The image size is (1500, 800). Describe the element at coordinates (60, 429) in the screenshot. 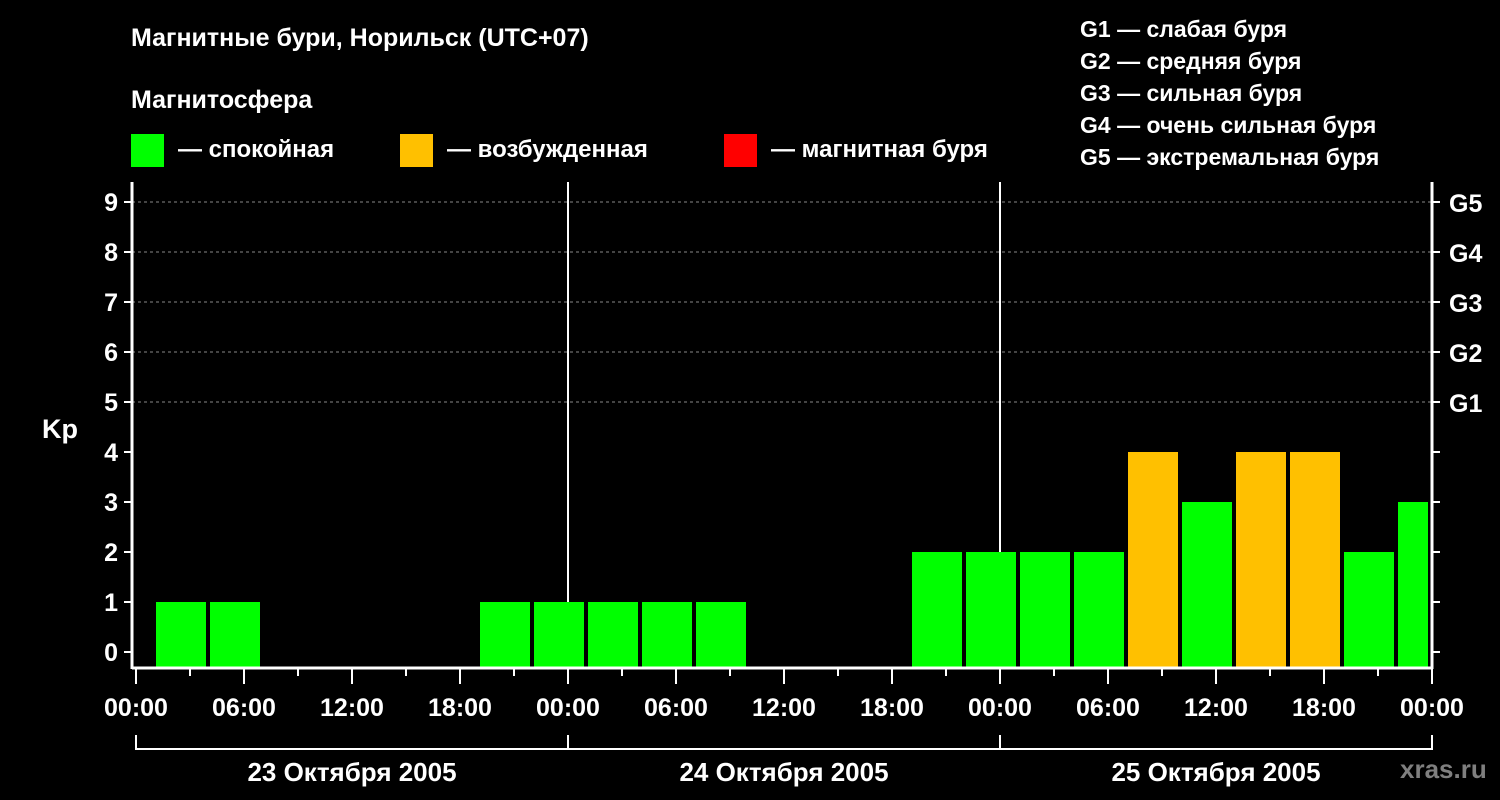

I see `y-axis-label: Kp` at that location.